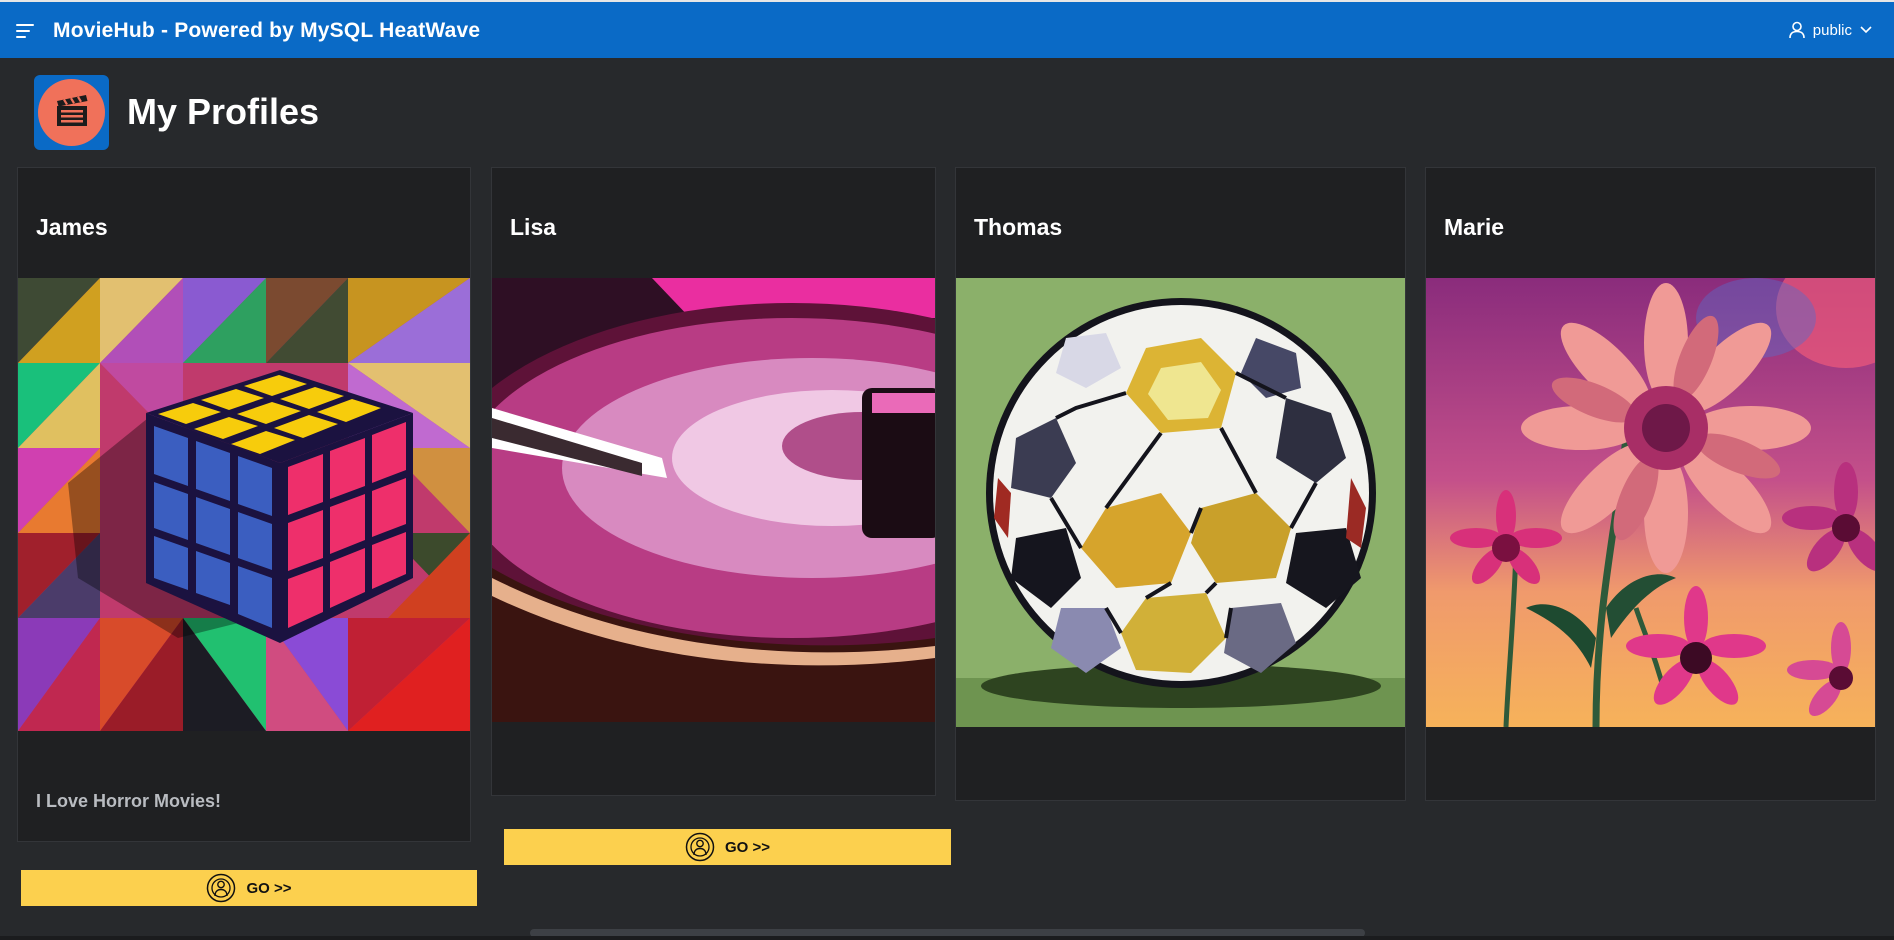 The image size is (1894, 940). I want to click on user-name: public, so click(1832, 30).